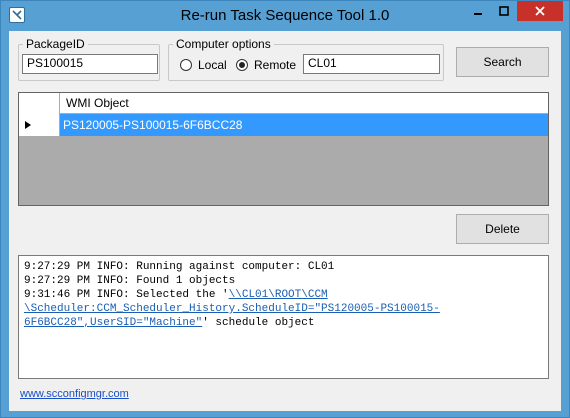 The height and width of the screenshot is (418, 570). I want to click on app-icon, so click(17, 15).